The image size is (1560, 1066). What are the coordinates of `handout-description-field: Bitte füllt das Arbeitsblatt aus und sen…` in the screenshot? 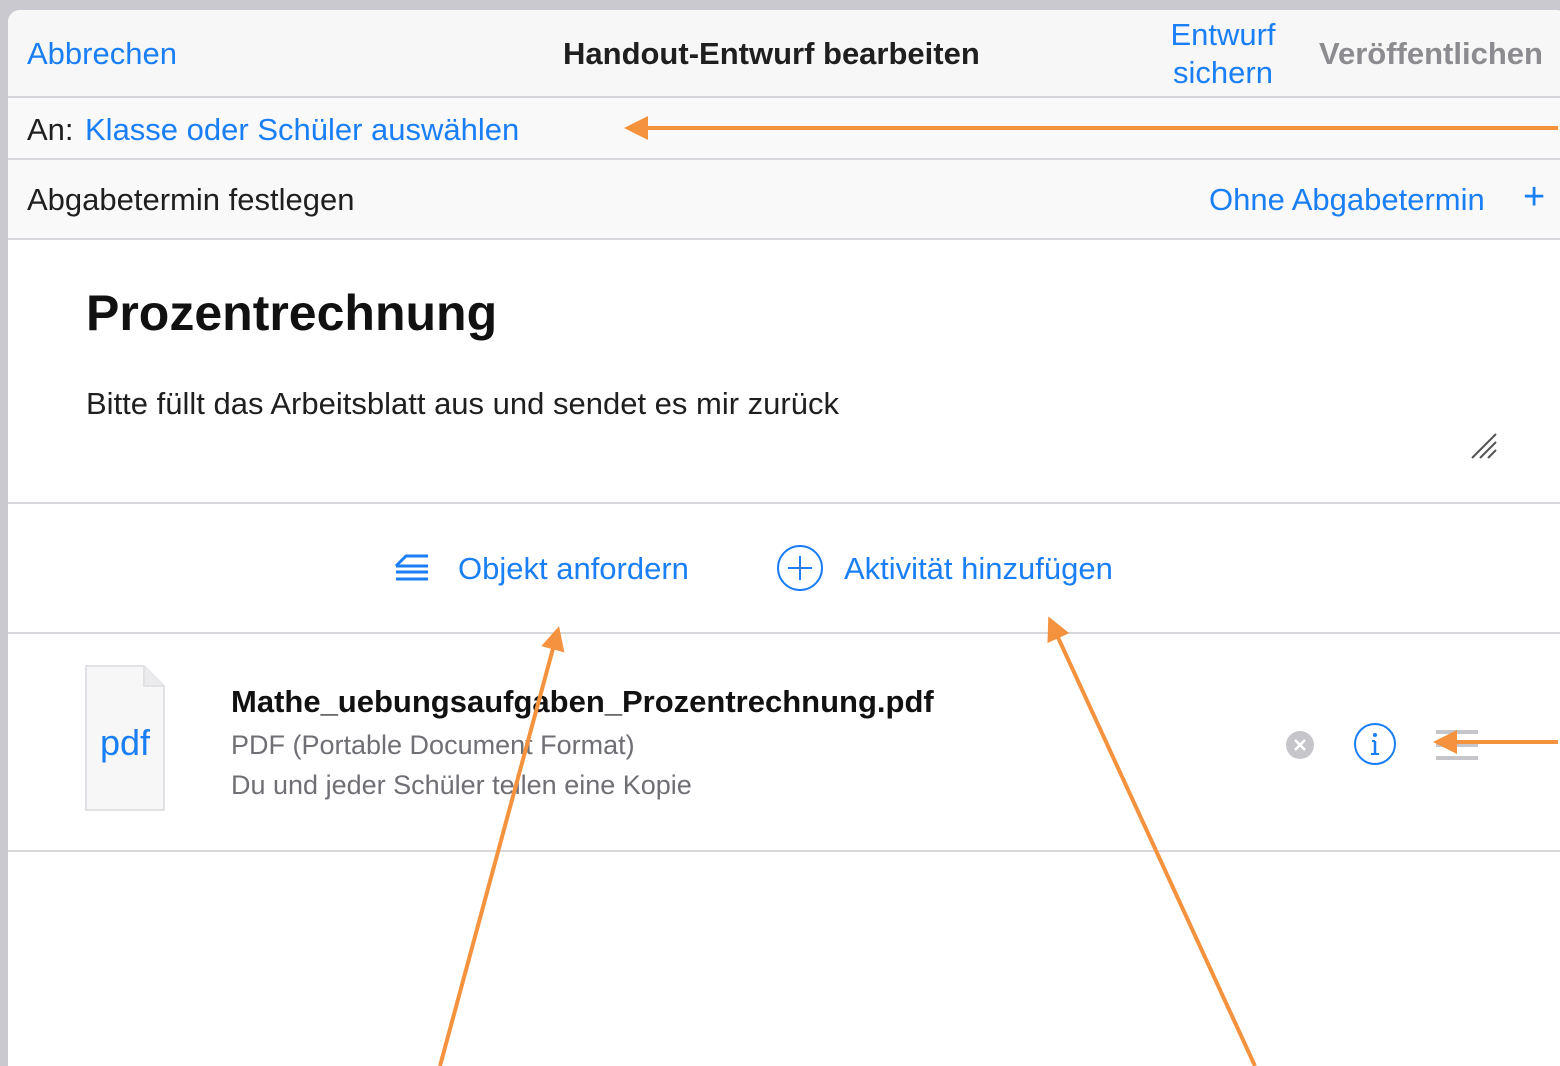 It's located at (462, 404).